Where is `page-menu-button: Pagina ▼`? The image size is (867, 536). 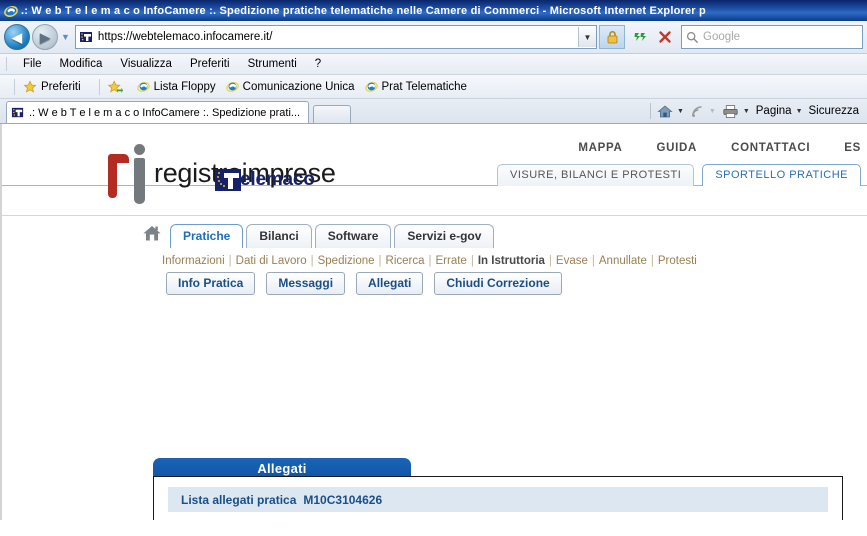 page-menu-button: Pagina ▼ is located at coordinates (779, 111).